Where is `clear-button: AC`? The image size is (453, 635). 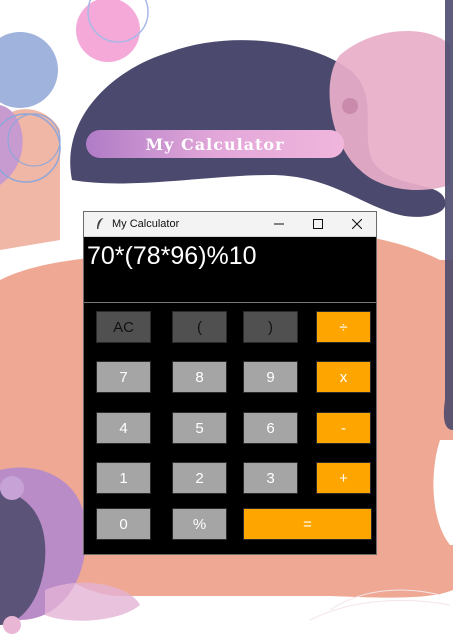
clear-button: AC is located at coordinates (123, 327).